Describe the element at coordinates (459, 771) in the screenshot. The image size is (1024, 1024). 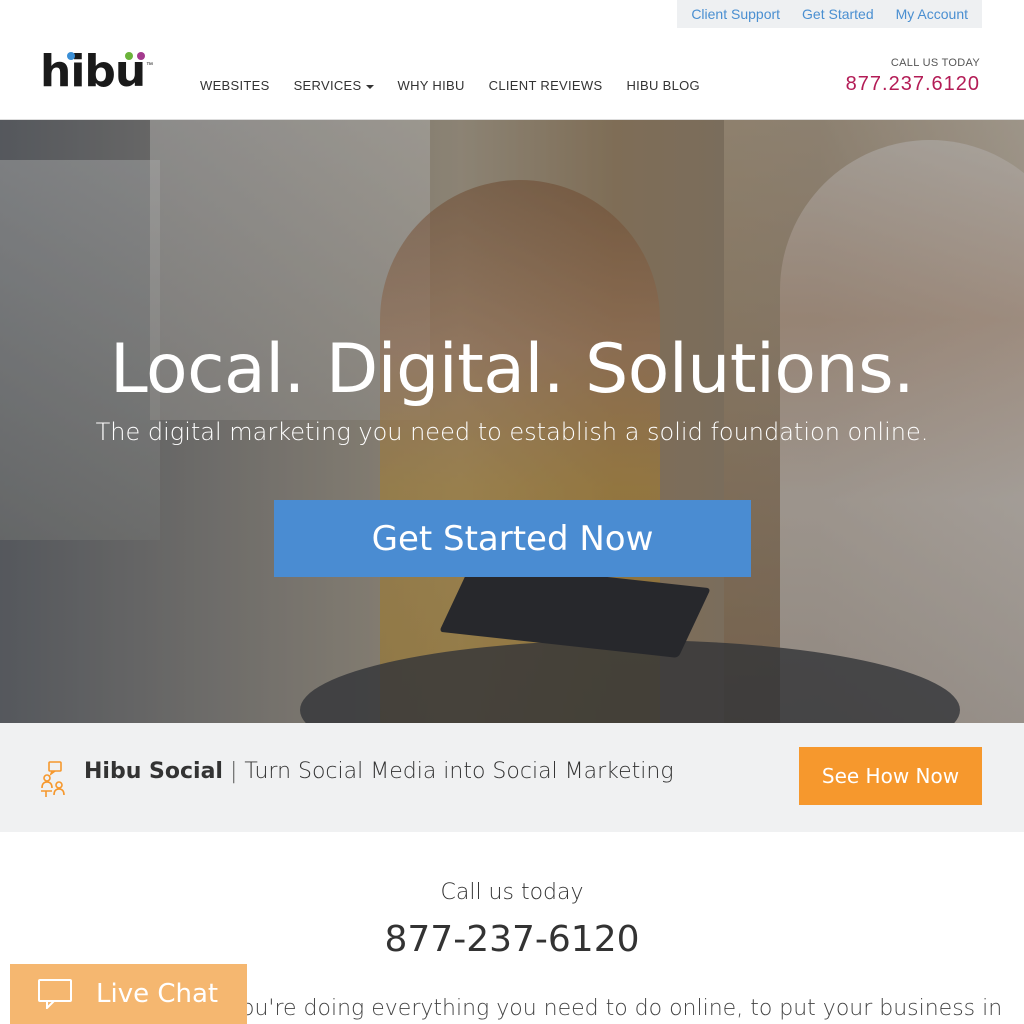
I see `promo-subtitle: Turn Social Media into Social Marketing` at that location.